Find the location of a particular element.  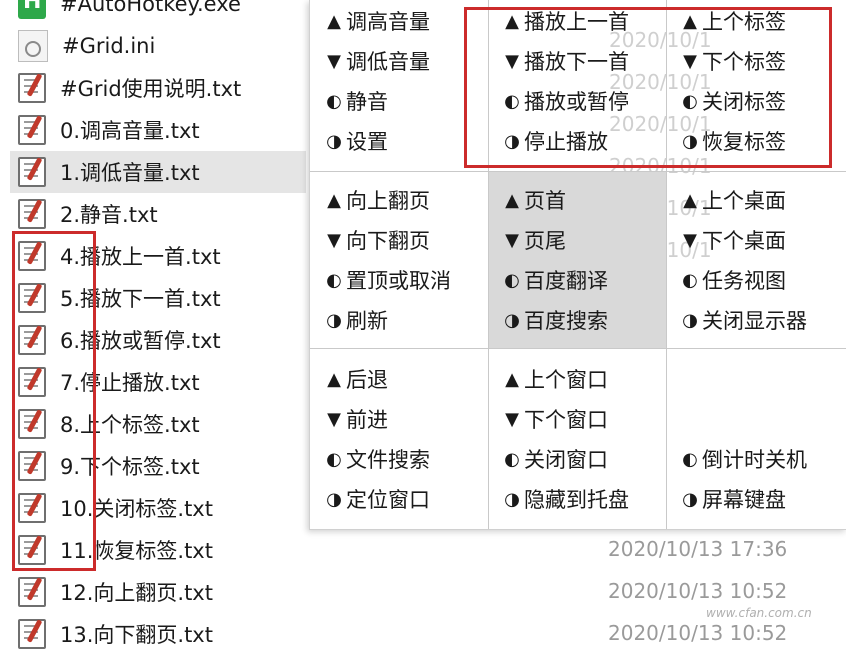

grid-menu-item: ◐ 关闭窗口 is located at coordinates (555, 459).